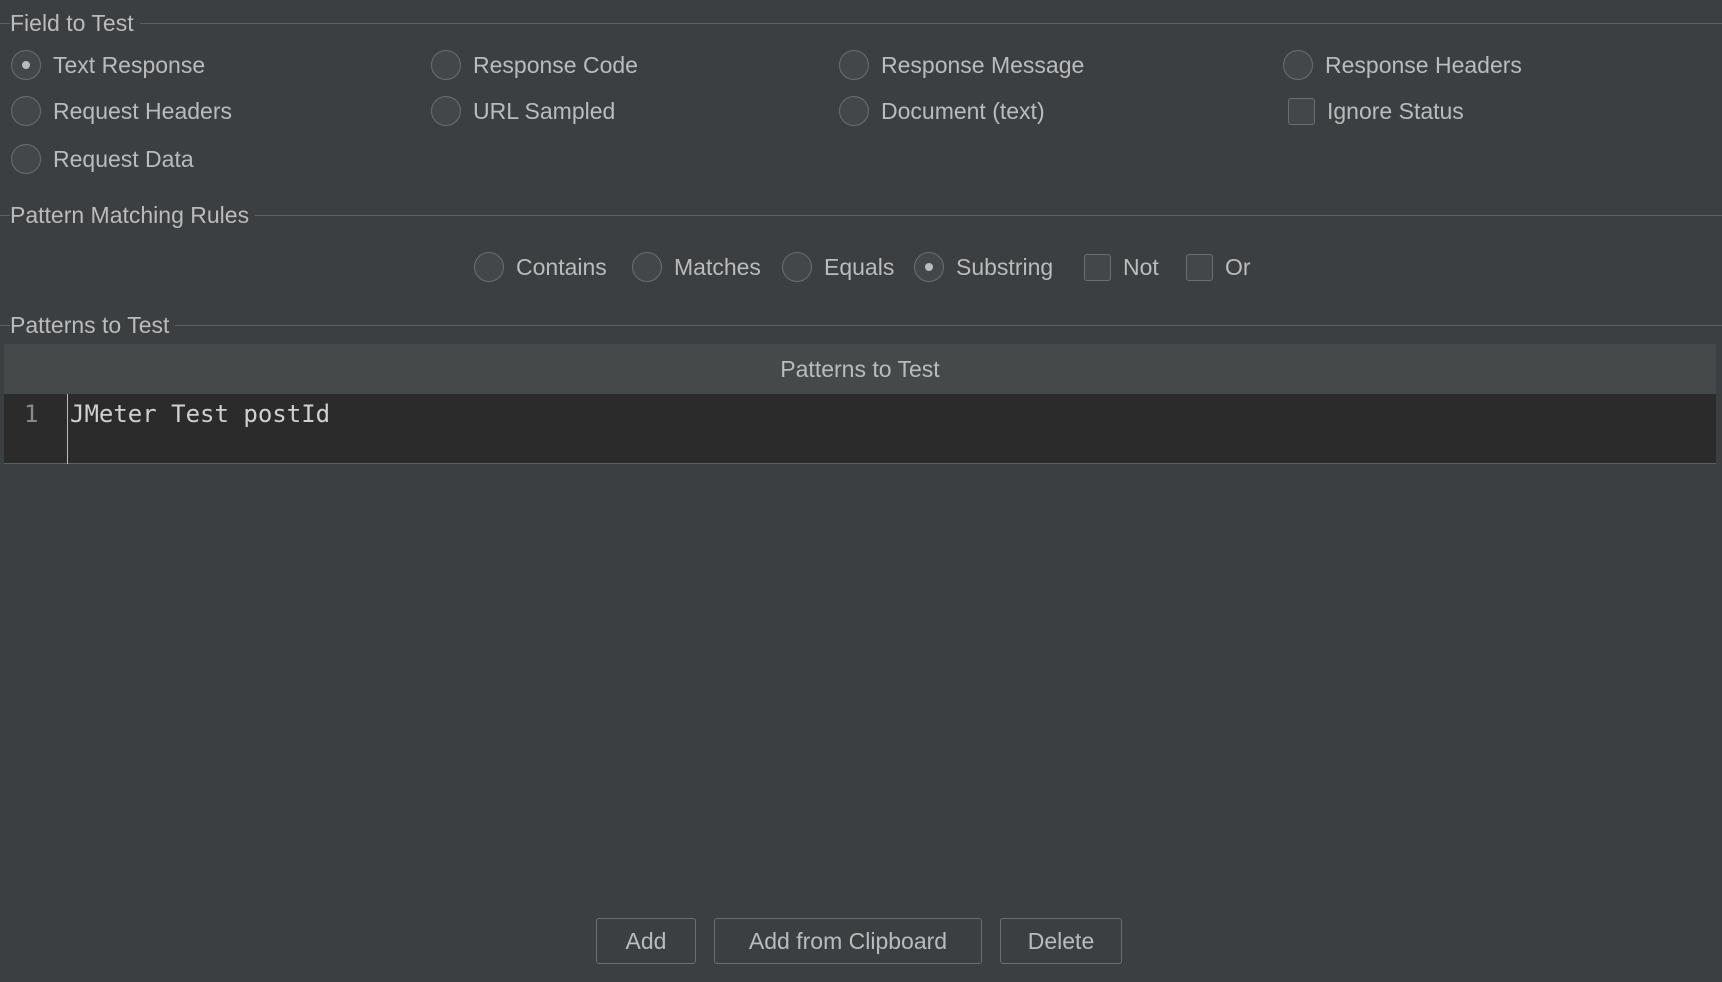  I want to click on field-to-test-title: Field to Test, so click(75, 23).